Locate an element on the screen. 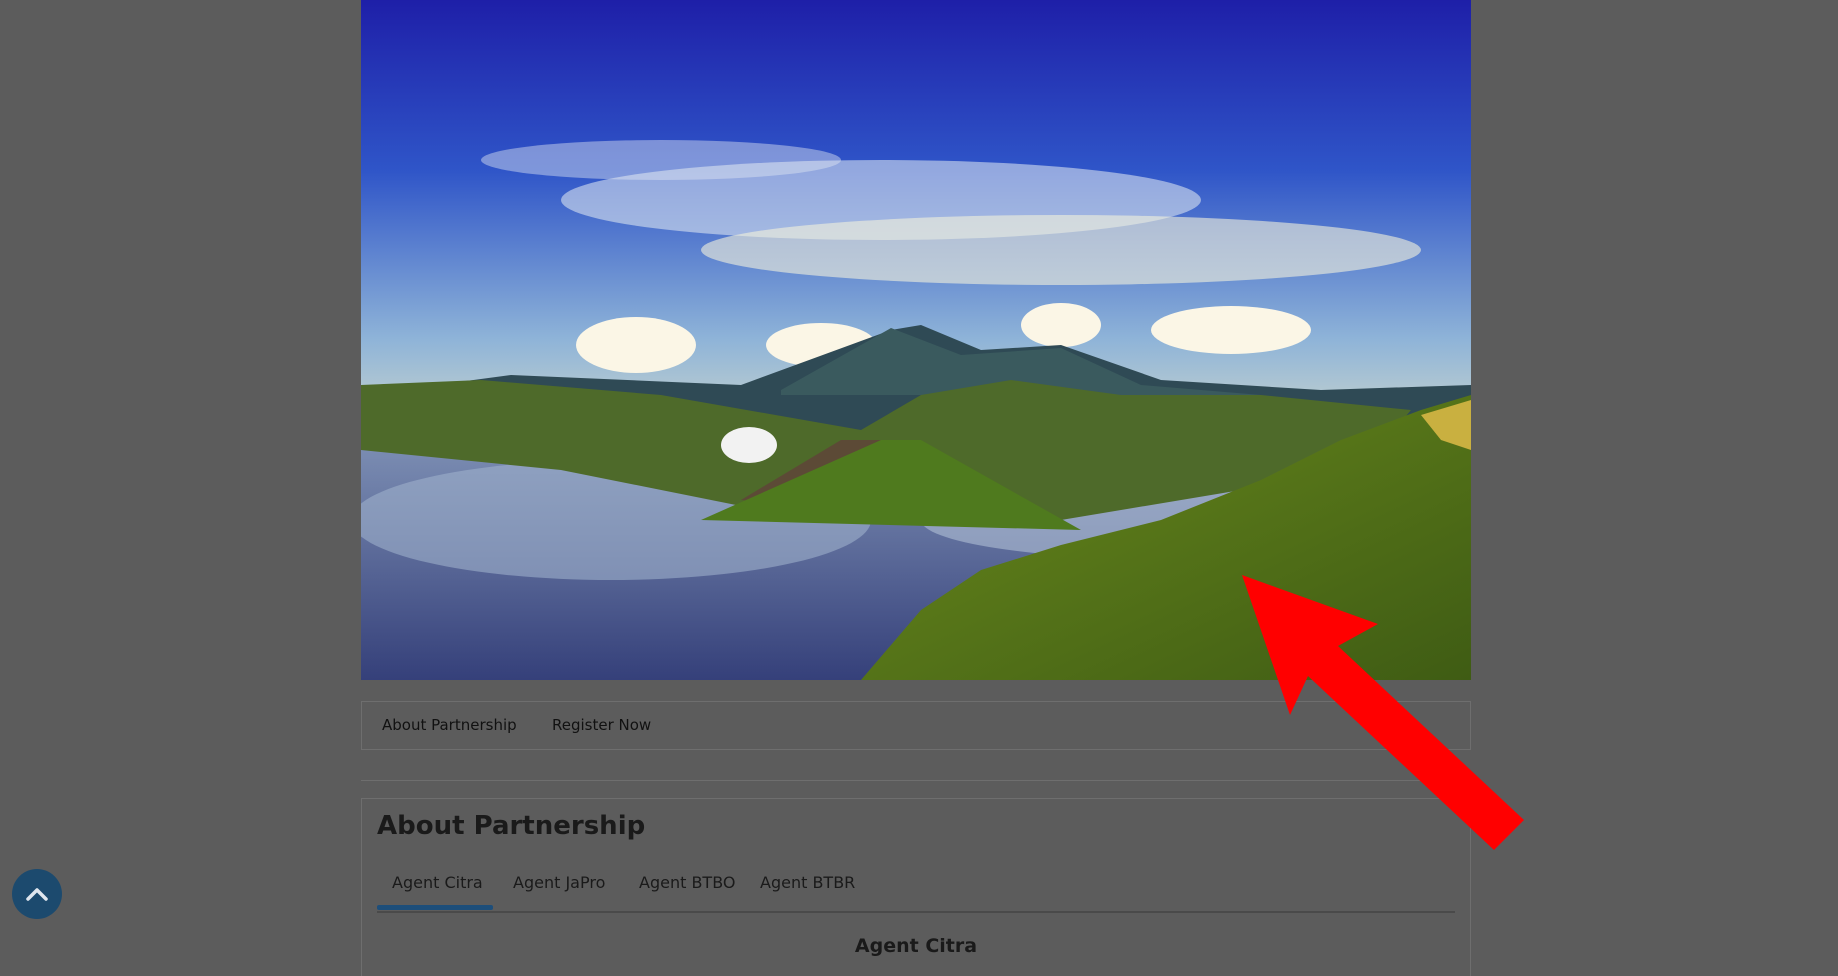  chevron-up-icon is located at coordinates (37, 894).